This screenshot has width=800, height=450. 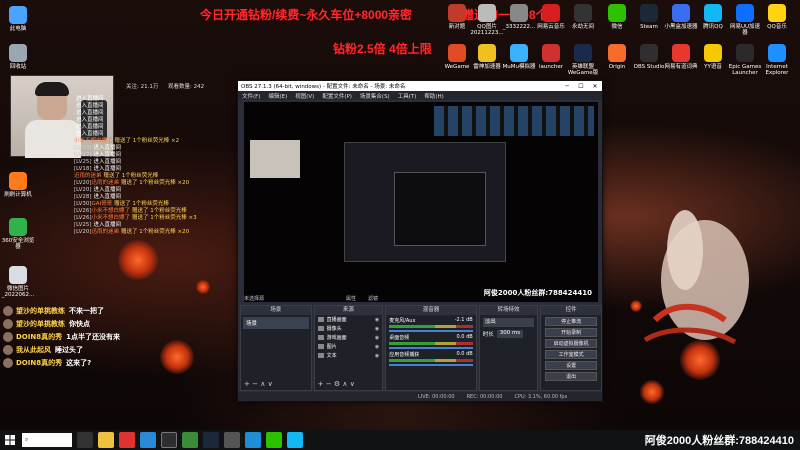 What do you see at coordinates (10, 440) in the screenshot?
I see `start-button` at bounding box center [10, 440].